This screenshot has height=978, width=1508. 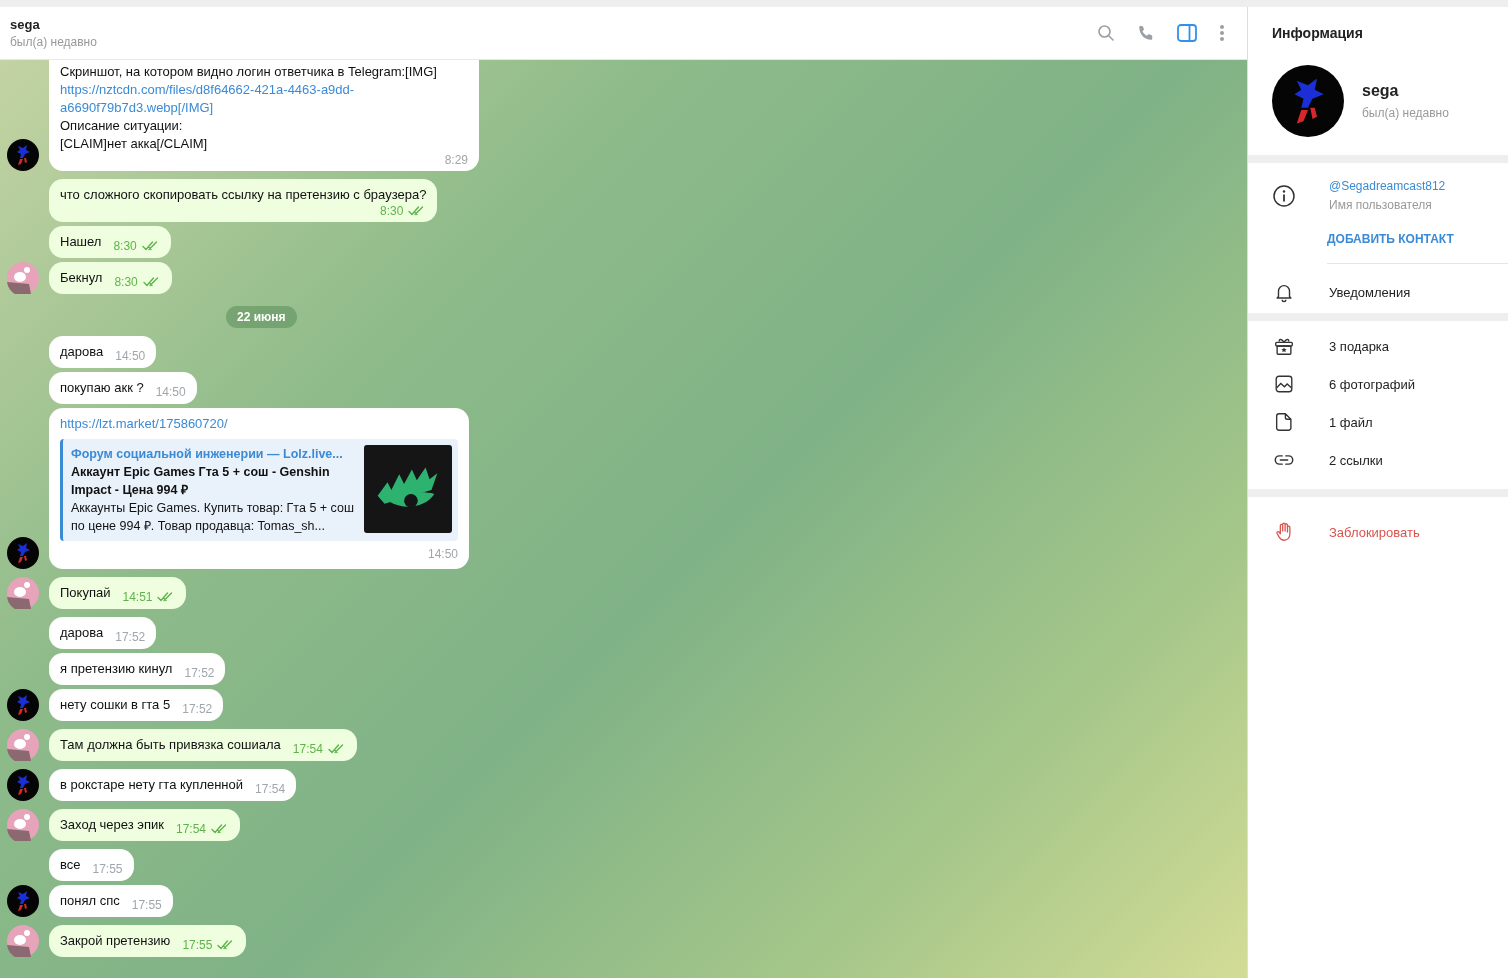 What do you see at coordinates (1146, 33) in the screenshot?
I see `phone-icon` at bounding box center [1146, 33].